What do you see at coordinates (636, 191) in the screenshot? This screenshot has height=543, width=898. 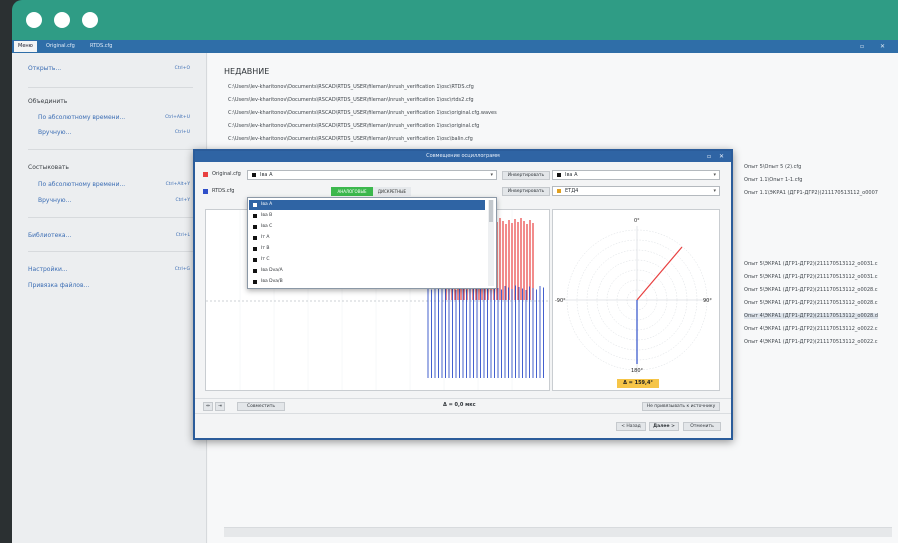 I see `right-channel-select-2: ЕТД4 ▾` at bounding box center [636, 191].